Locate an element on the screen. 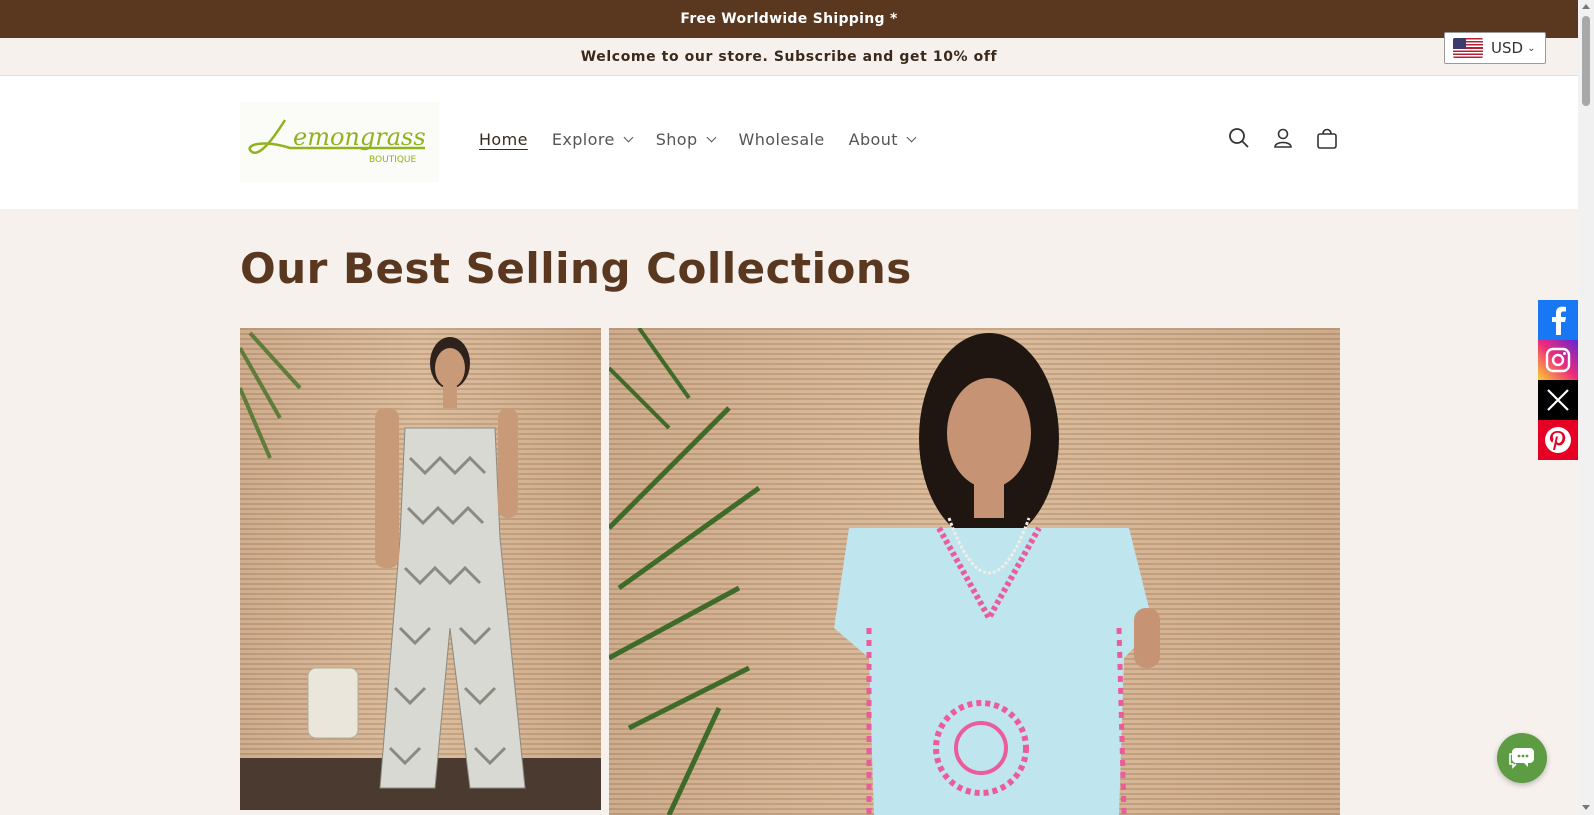 Image resolution: width=1594 pixels, height=815 pixels. x-twitter-icon is located at coordinates (1558, 400).